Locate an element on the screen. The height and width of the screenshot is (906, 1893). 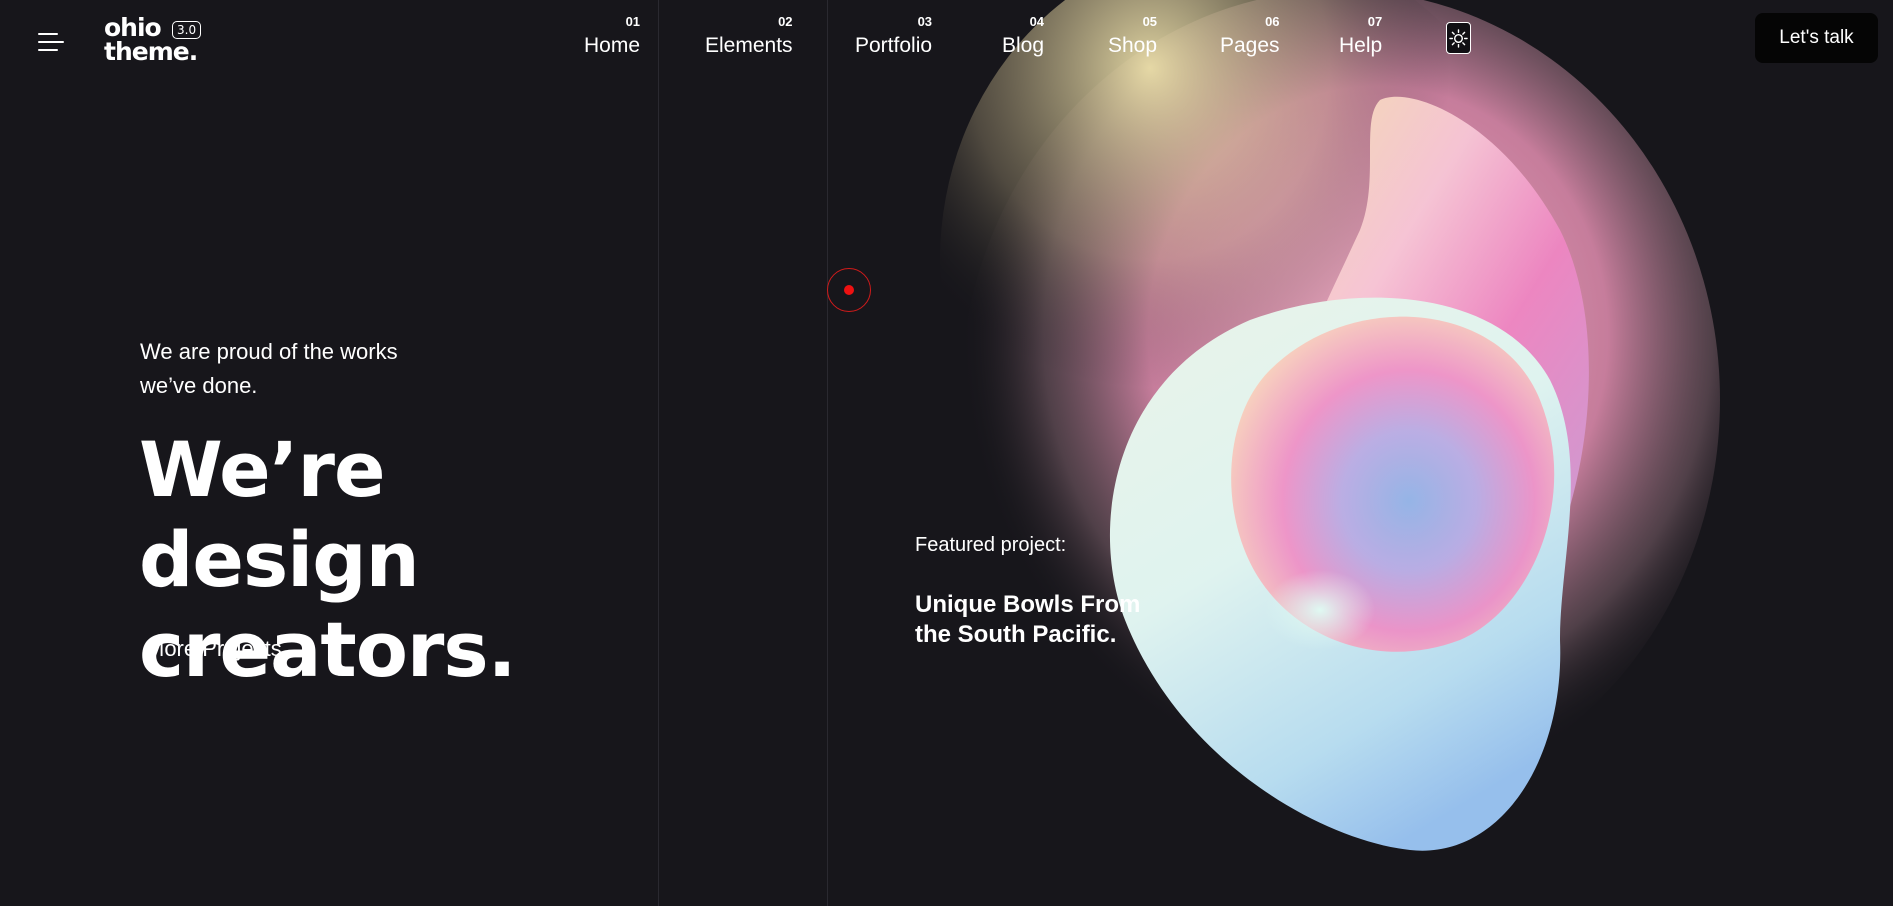
nav-number: 05 is located at coordinates (1150, 21).